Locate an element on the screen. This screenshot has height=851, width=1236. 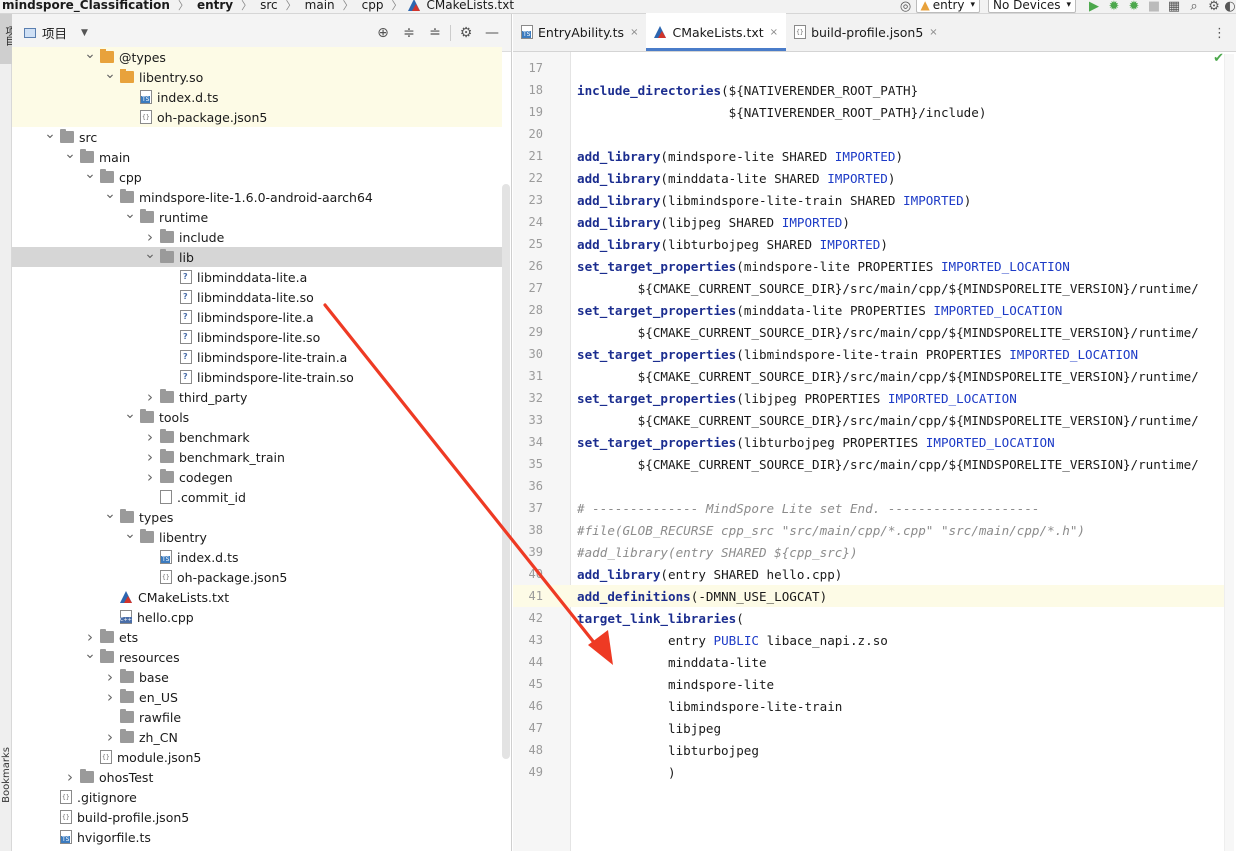
editor-tab: CMakeLists.txt × is located at coordinates (716, 32).